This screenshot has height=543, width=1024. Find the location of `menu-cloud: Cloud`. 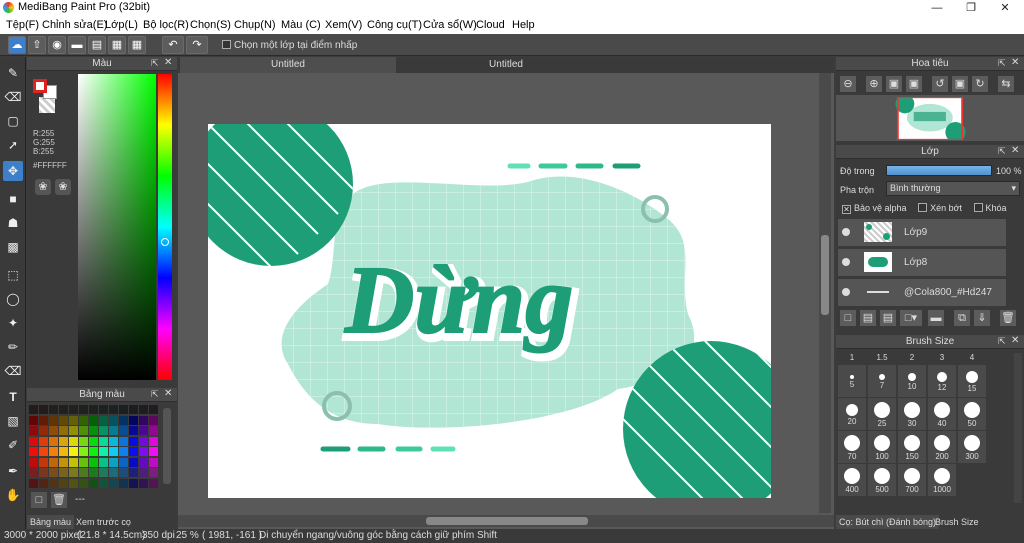

menu-cloud: Cloud is located at coordinates (490, 25).